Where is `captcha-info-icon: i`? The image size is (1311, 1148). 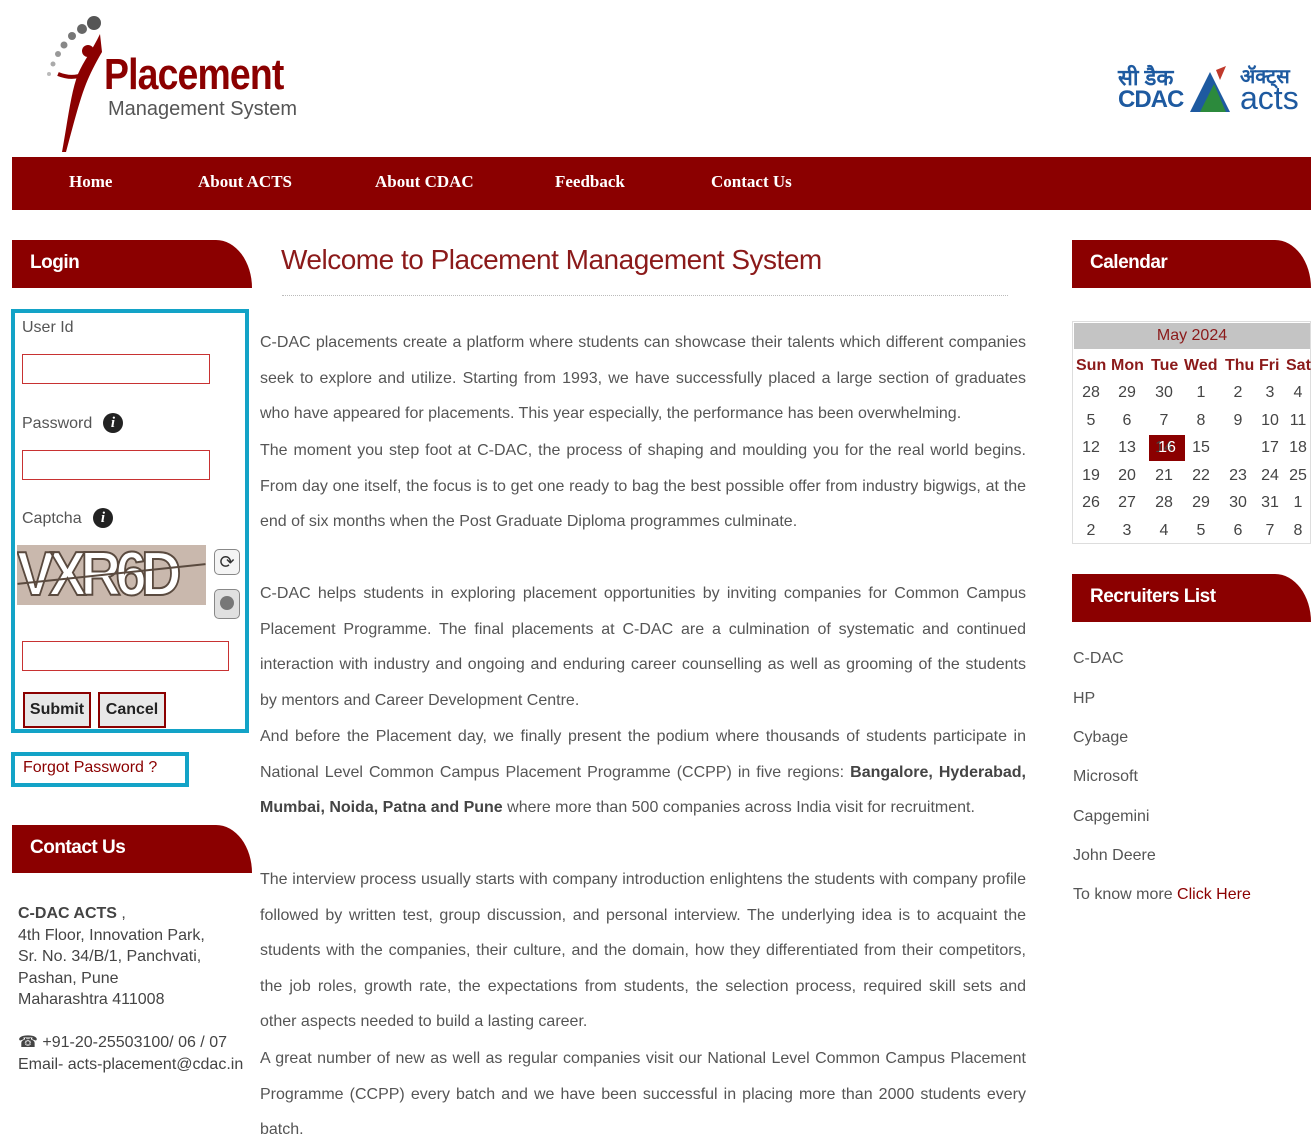 captcha-info-icon: i is located at coordinates (103, 518).